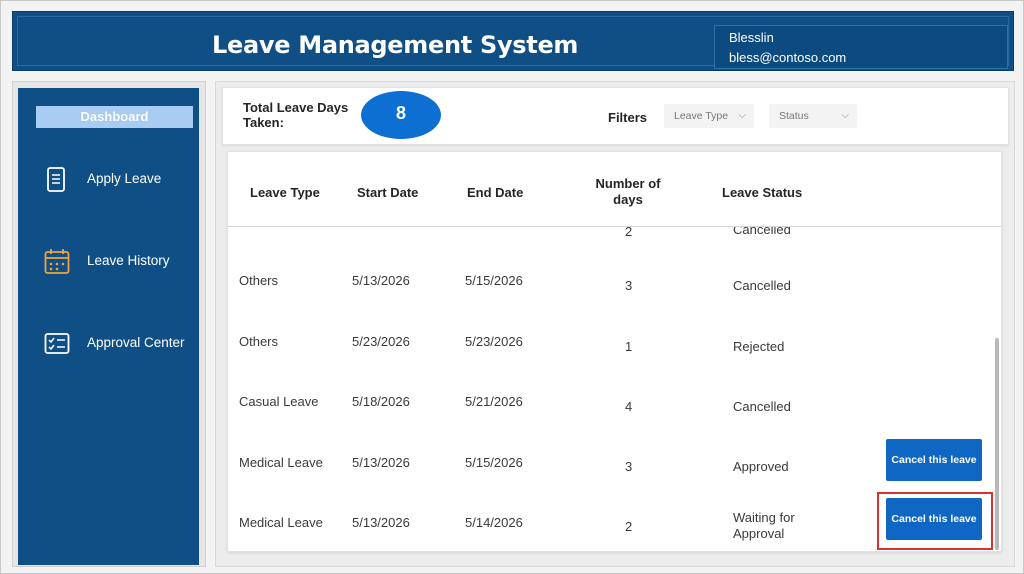 This screenshot has height=574, width=1024. I want to click on user-email: bless@contoso.com, so click(788, 57).